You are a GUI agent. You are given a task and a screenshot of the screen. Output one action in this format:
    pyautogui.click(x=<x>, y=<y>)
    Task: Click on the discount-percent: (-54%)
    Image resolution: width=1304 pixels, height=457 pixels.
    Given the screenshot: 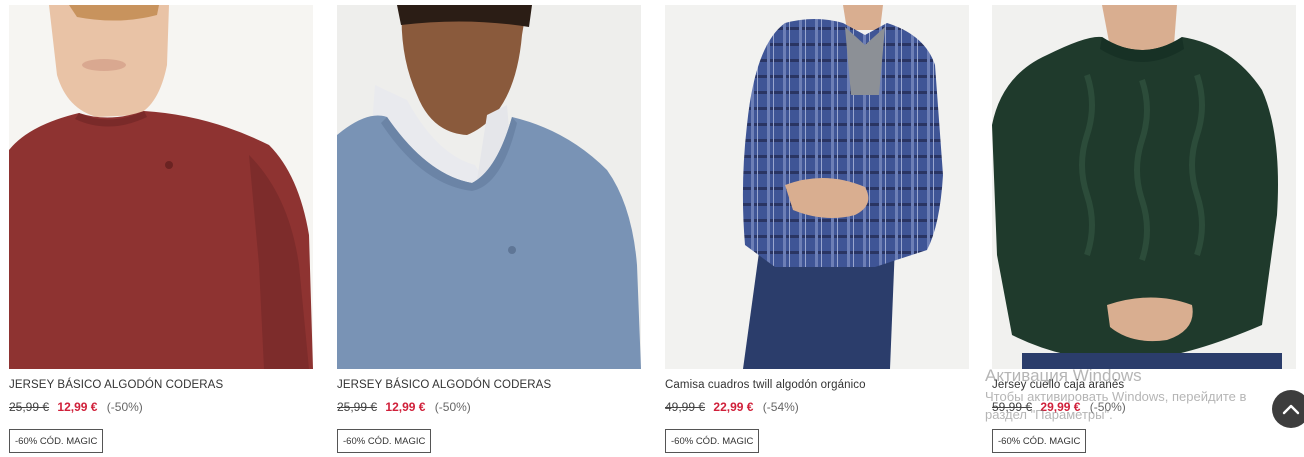 What is the action you would take?
    pyautogui.click(x=780, y=407)
    